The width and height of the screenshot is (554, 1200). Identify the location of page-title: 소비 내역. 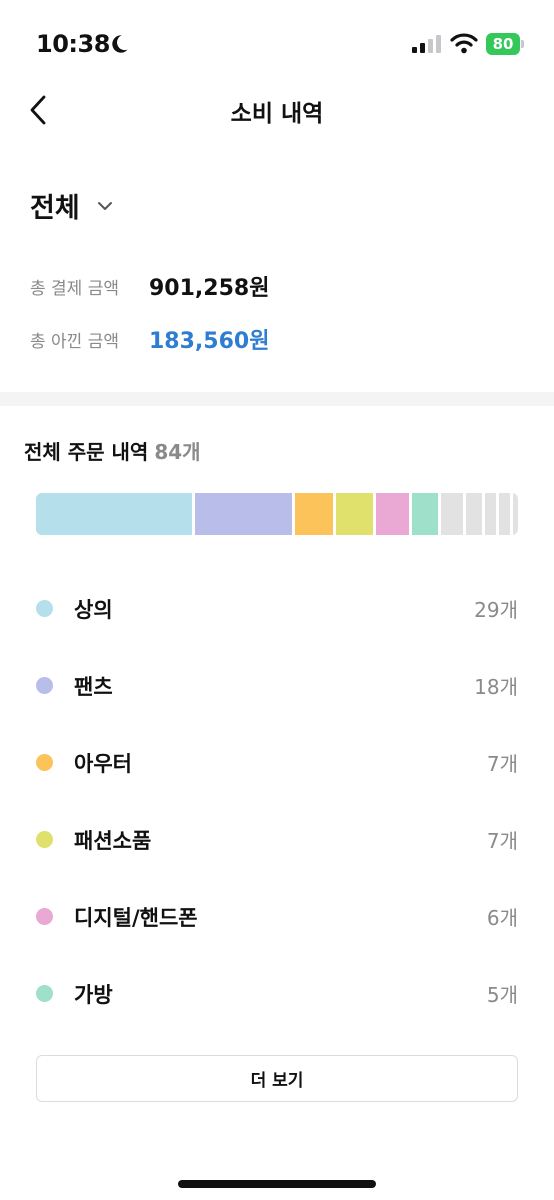
(277, 114).